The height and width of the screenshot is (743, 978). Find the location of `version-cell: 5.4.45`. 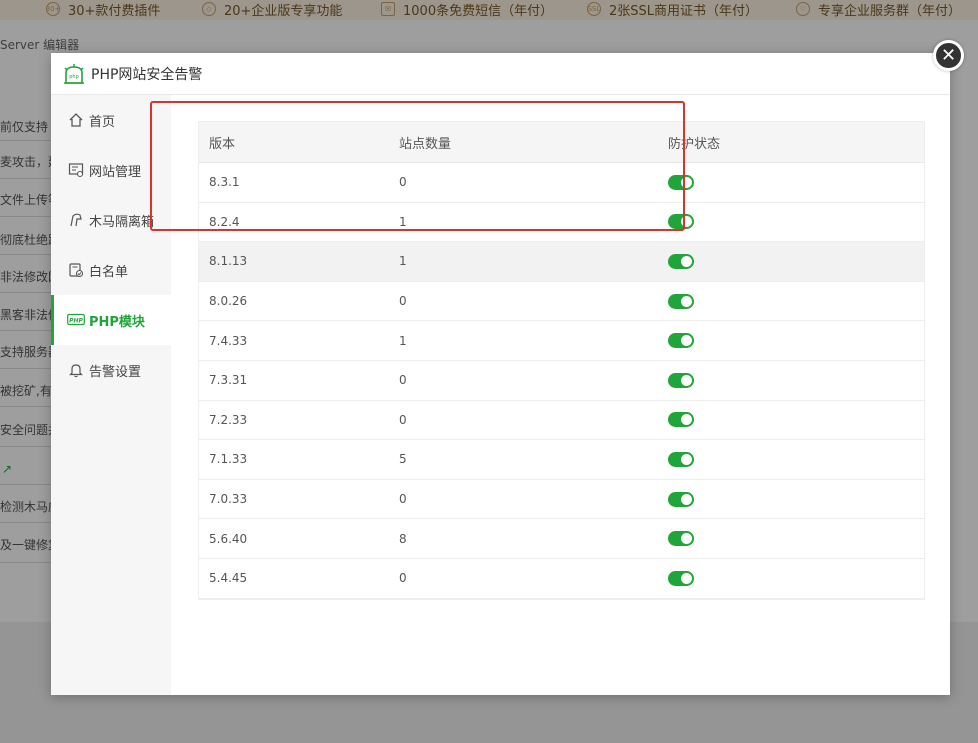

version-cell: 5.4.45 is located at coordinates (228, 578).